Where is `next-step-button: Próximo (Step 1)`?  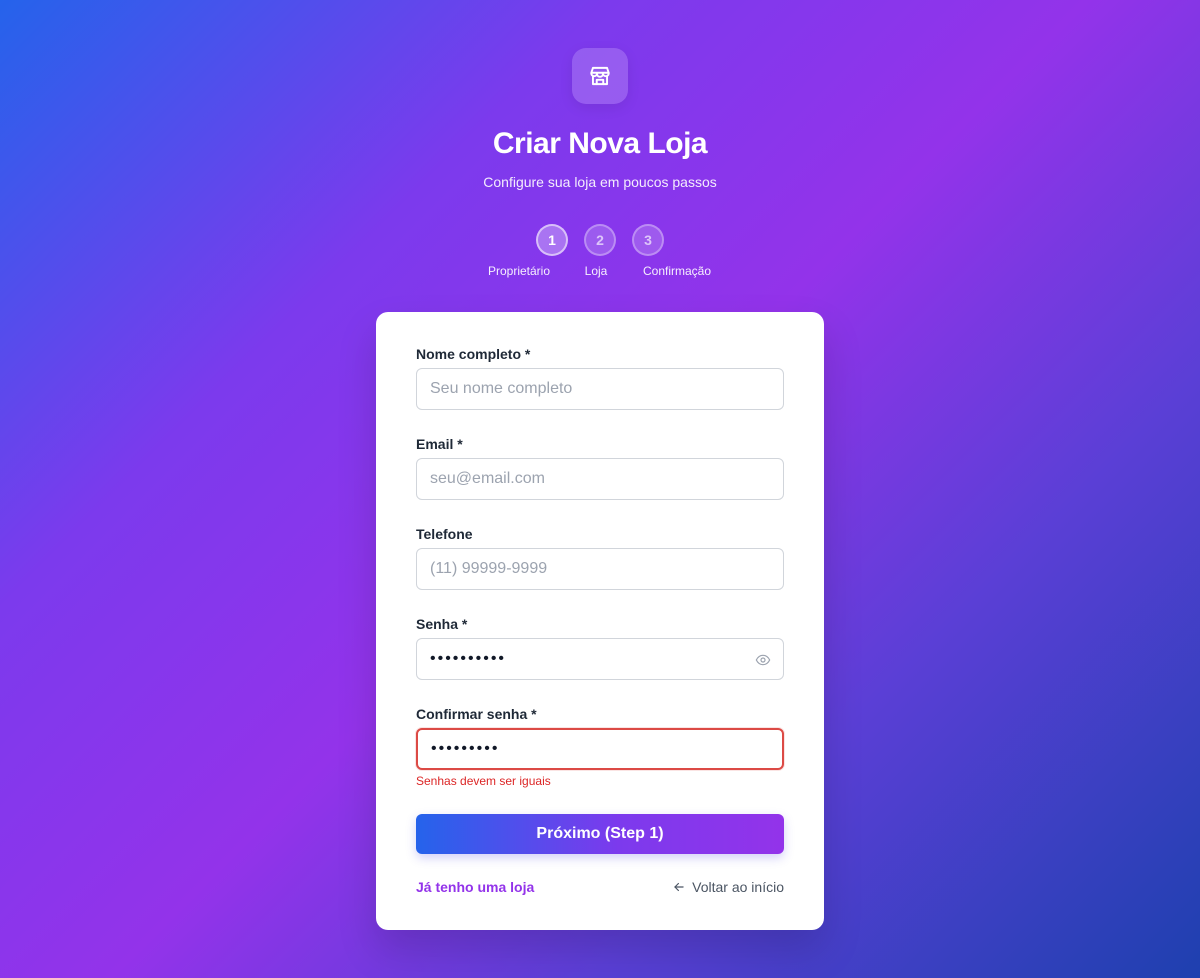
next-step-button: Próximo (Step 1) is located at coordinates (600, 834).